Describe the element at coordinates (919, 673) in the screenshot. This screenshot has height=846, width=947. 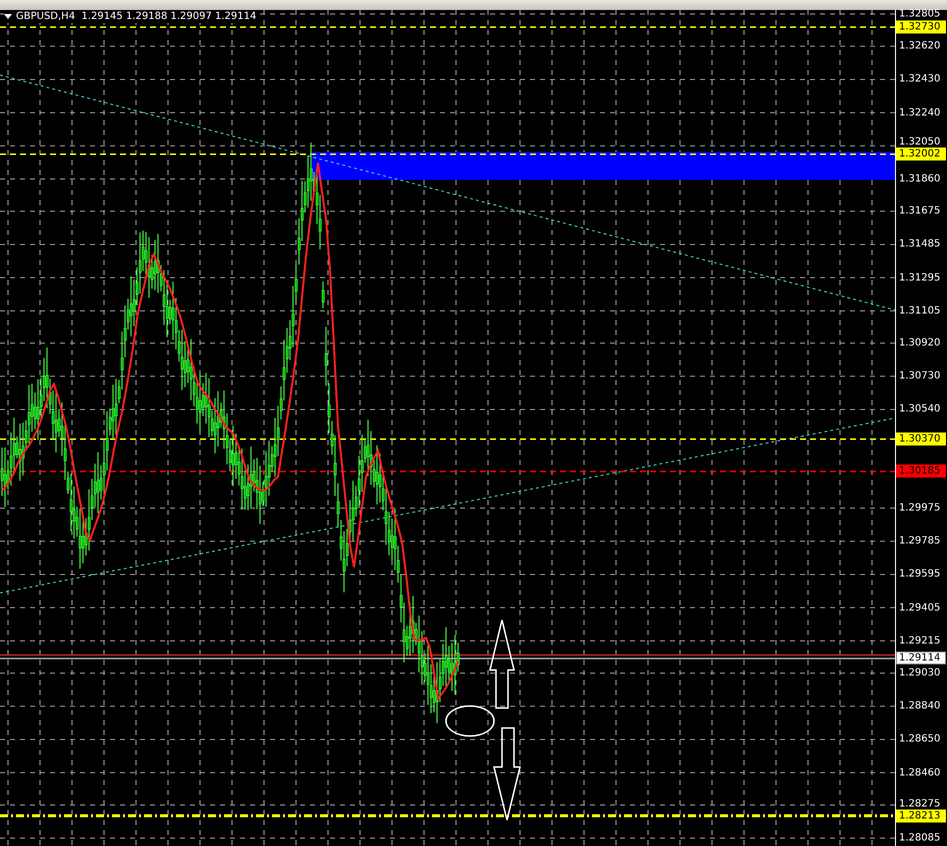
I see `price-tick-label: 1.29030` at that location.